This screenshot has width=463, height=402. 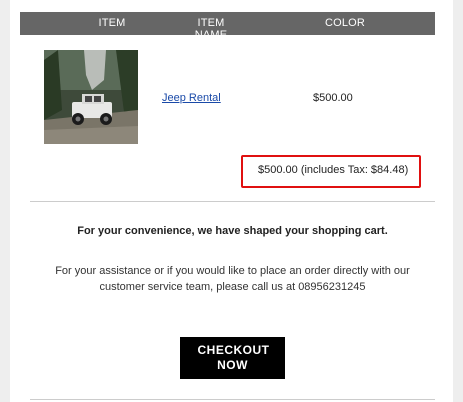 I want to click on checkout-button: CHECKOUT NOW, so click(x=232, y=358).